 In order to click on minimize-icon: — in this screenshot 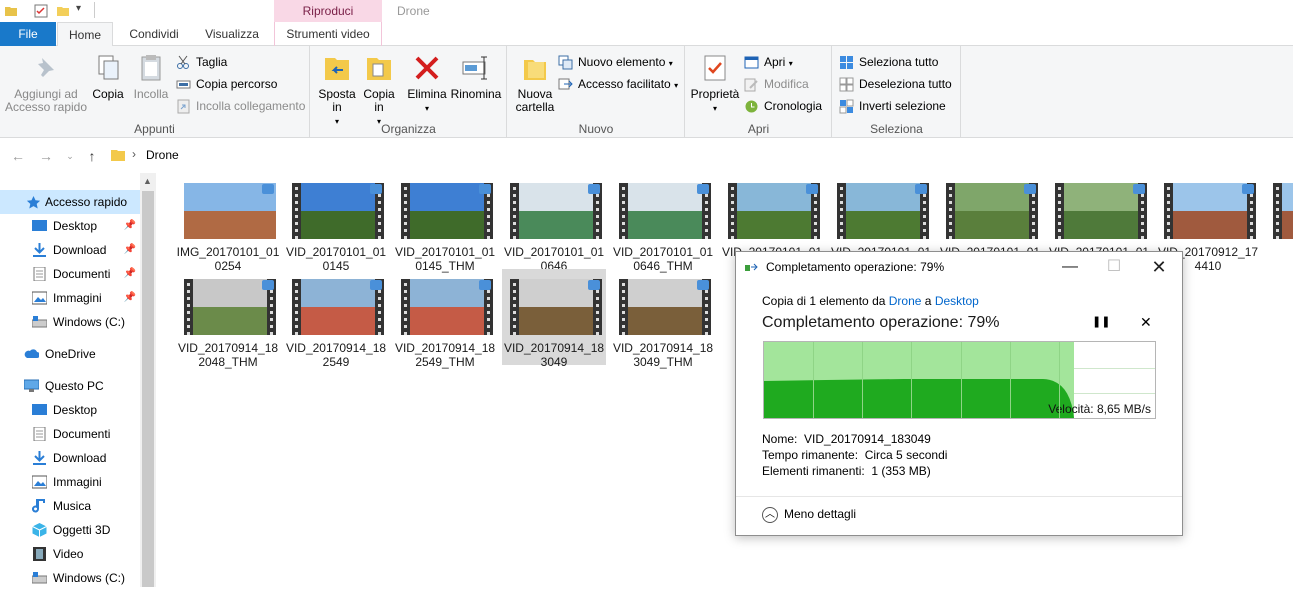, I will do `click(1070, 267)`.